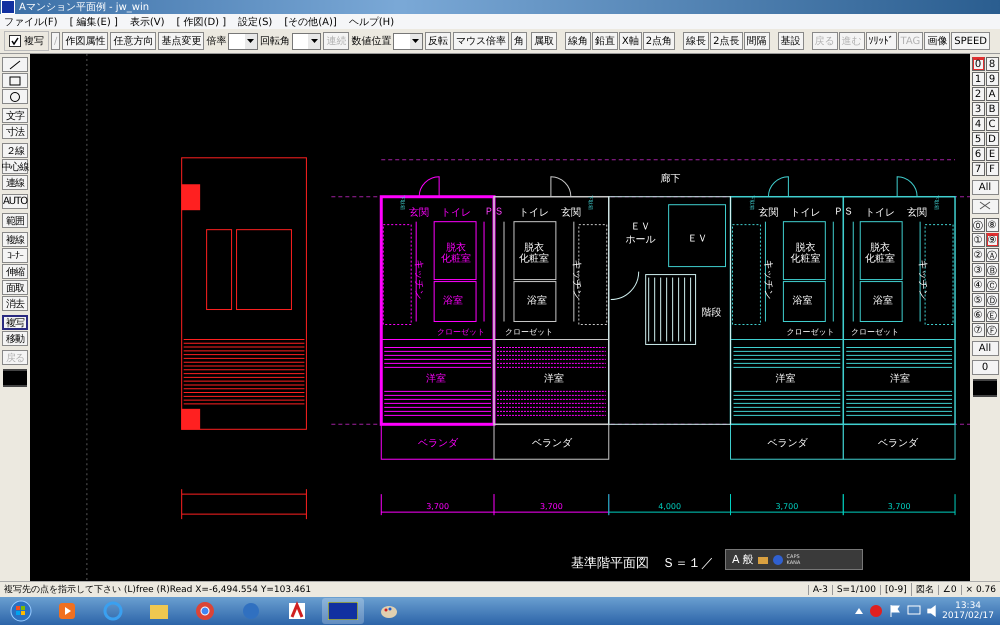 The image size is (1000, 625). What do you see at coordinates (895, 611) in the screenshot?
I see `flag-icon` at bounding box center [895, 611].